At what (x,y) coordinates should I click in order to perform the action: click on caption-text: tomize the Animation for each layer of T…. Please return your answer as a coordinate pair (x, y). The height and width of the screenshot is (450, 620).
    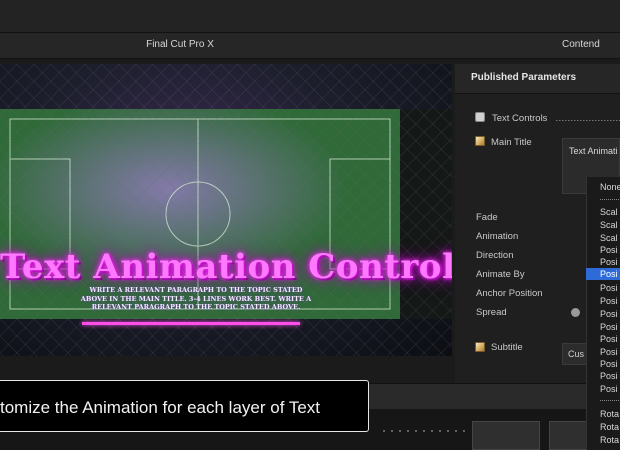
    Looking at the image, I should click on (160, 407).